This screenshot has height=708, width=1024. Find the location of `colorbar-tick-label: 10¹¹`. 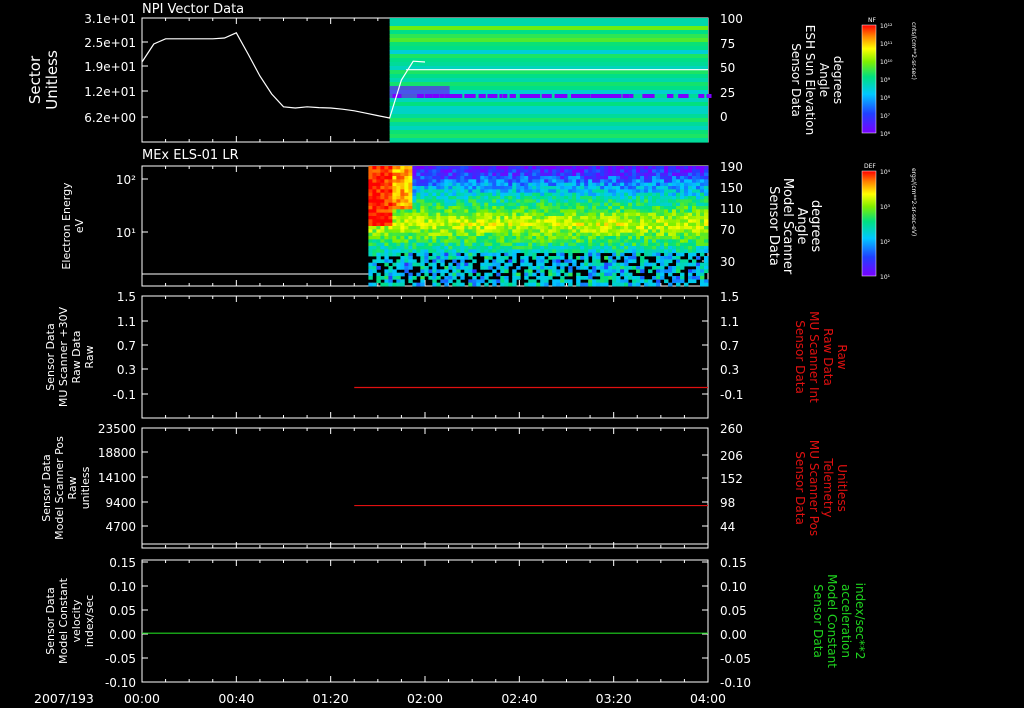

colorbar-tick-label: 10¹¹ is located at coordinates (886, 44).